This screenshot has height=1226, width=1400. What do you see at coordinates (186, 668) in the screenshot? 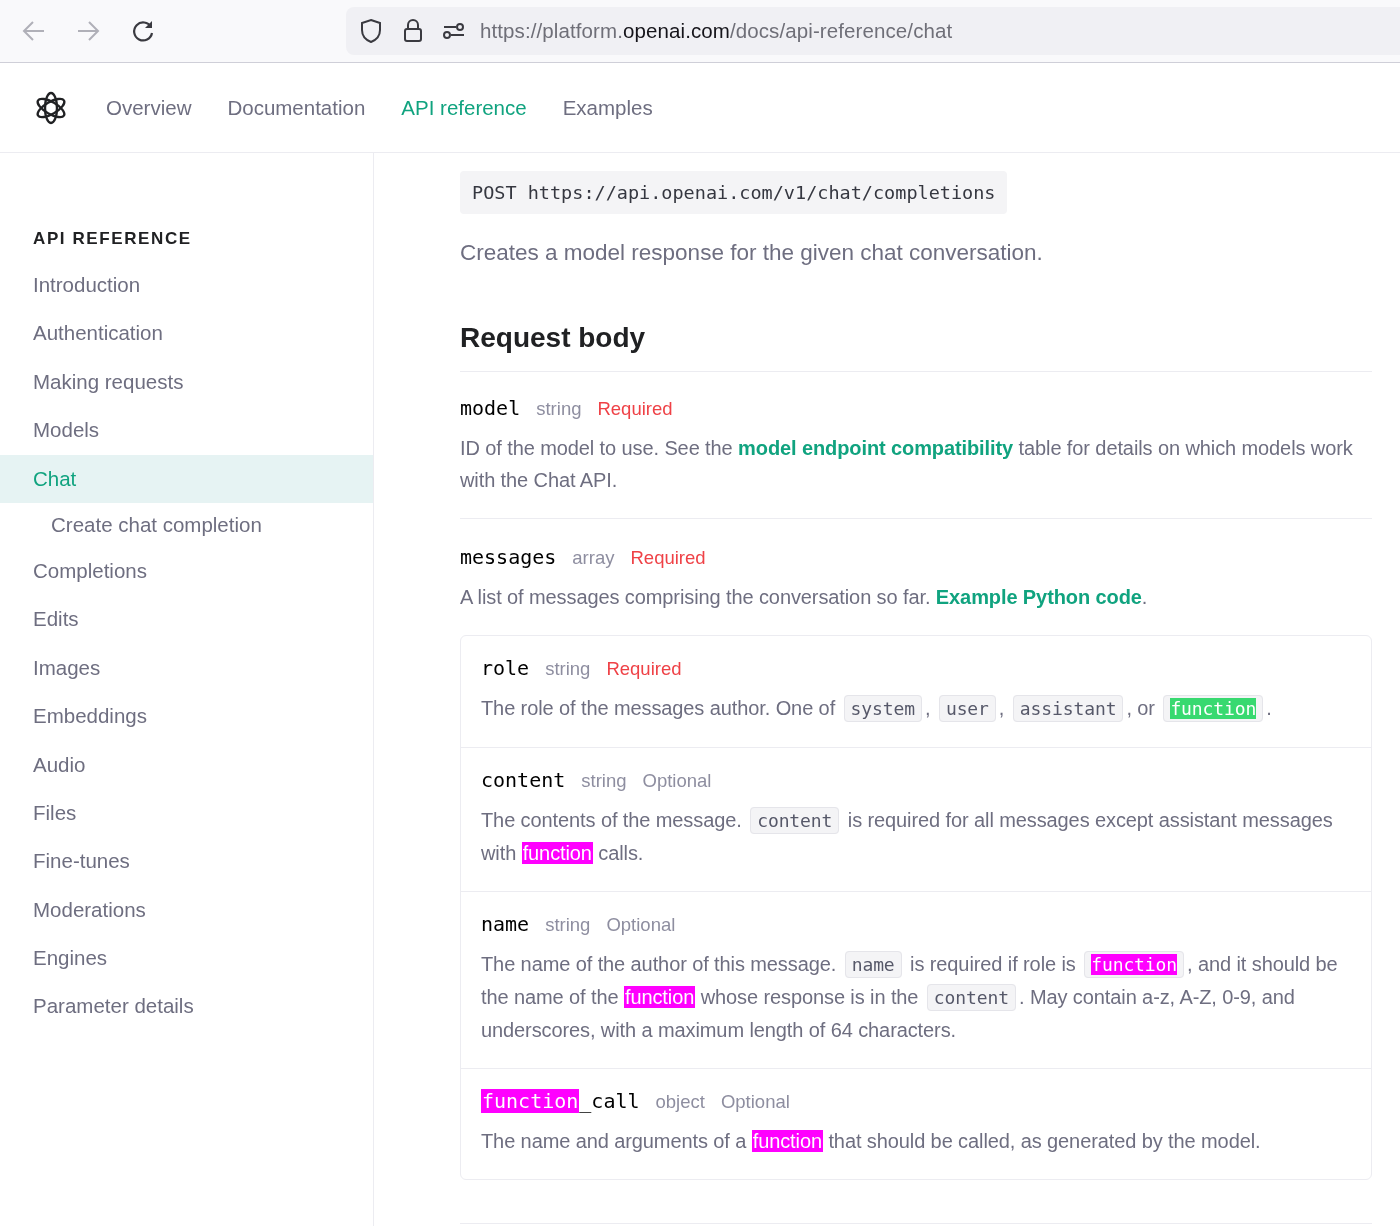
I see `sidebar-item: Images` at bounding box center [186, 668].